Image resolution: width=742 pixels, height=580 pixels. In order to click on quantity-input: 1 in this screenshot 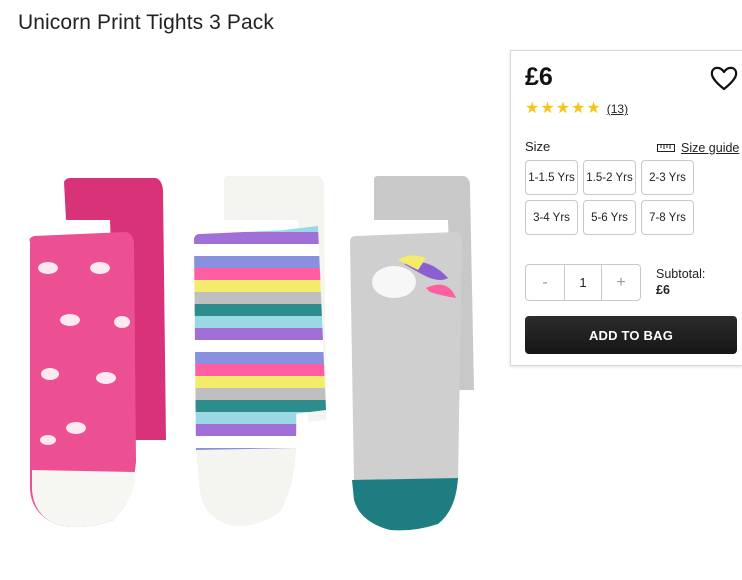, I will do `click(583, 282)`.